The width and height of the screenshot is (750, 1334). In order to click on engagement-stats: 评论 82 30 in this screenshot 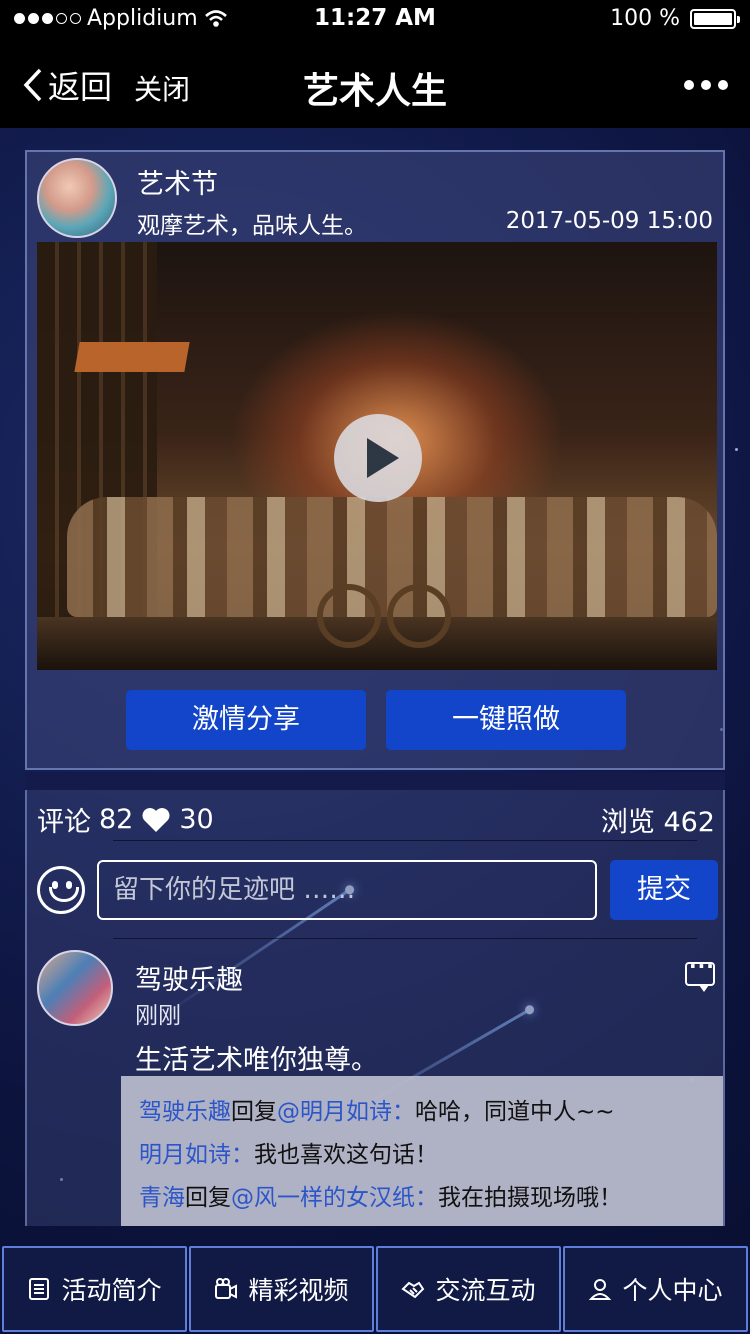, I will do `click(125, 819)`.